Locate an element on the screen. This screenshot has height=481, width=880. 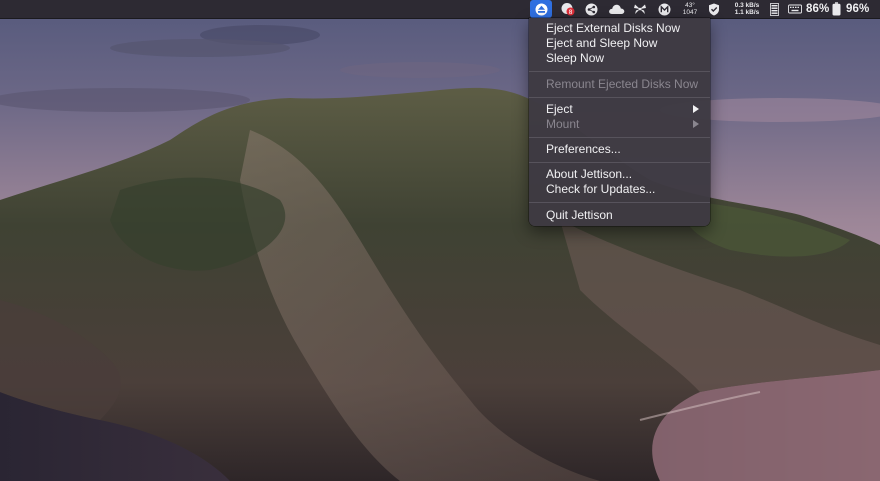
jettison-menu-extra is located at coordinates (541, 9).